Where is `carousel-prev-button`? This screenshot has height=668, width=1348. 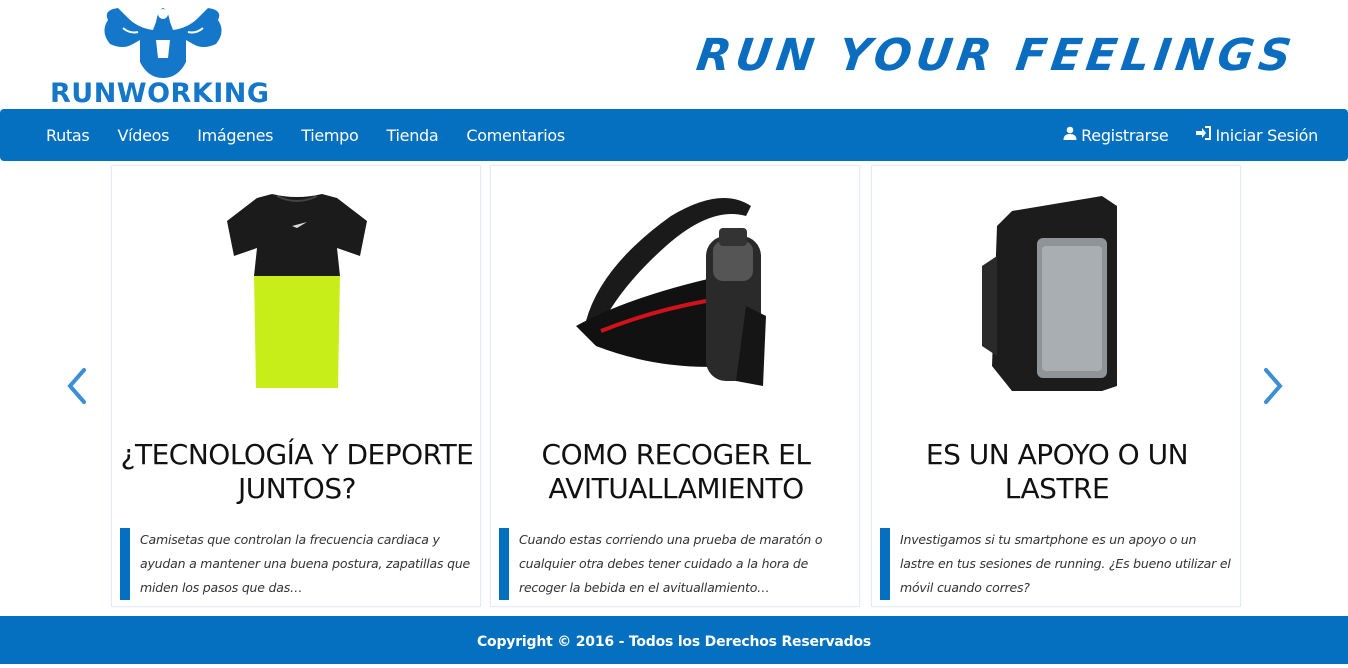 carousel-prev-button is located at coordinates (77, 386).